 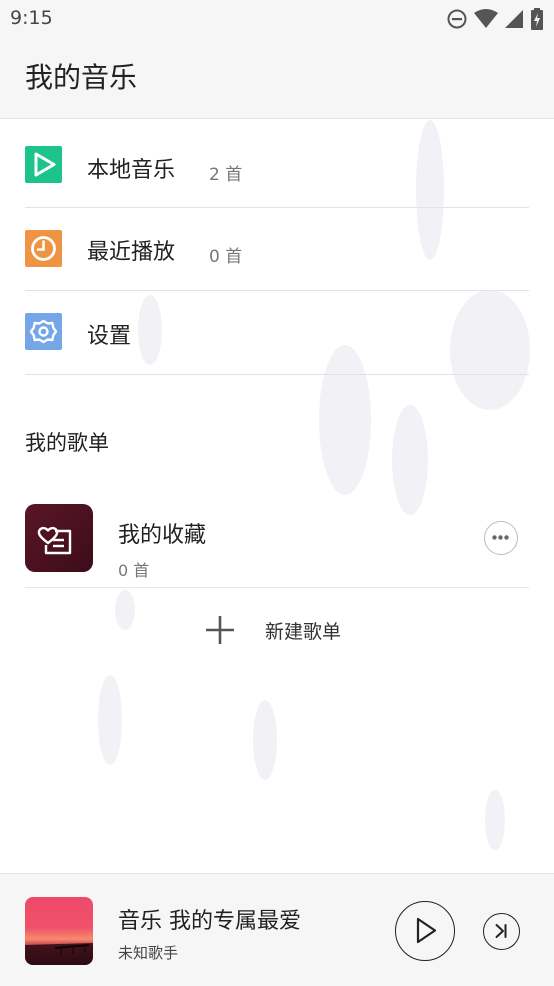 I want to click on status-bar: 9:15, so click(x=277, y=19).